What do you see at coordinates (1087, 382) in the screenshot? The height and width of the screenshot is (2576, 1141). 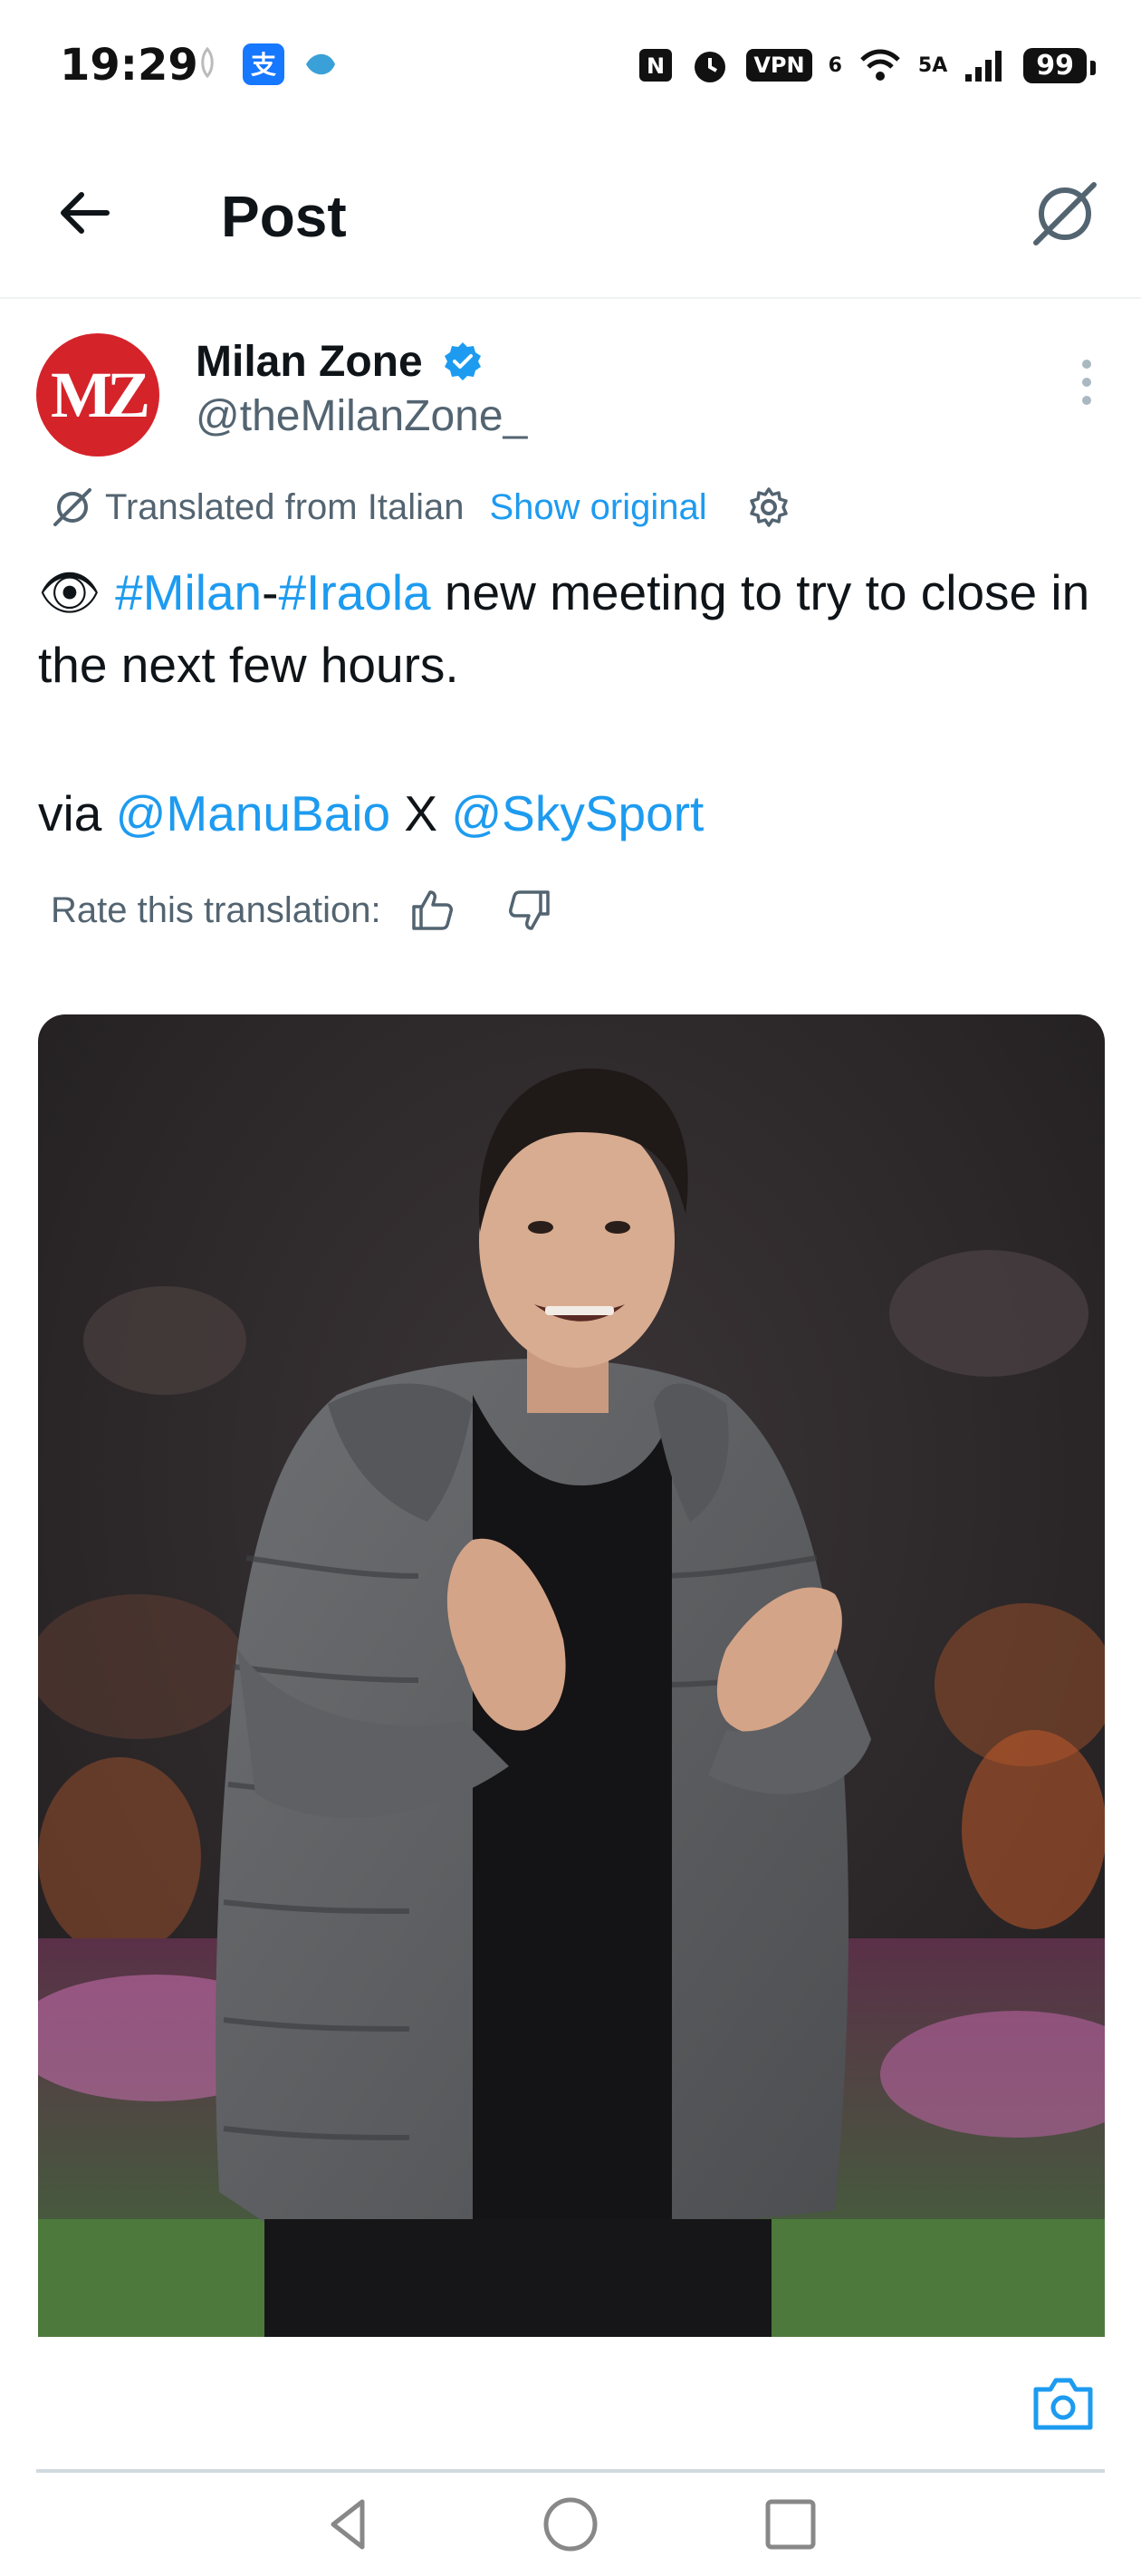 I see `more-options-icon` at bounding box center [1087, 382].